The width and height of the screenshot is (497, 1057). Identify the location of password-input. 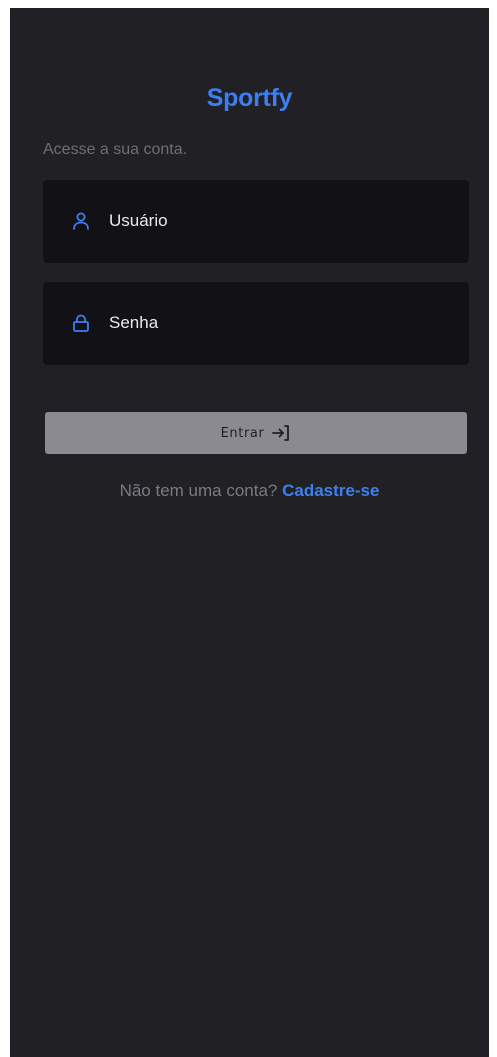
(274, 323).